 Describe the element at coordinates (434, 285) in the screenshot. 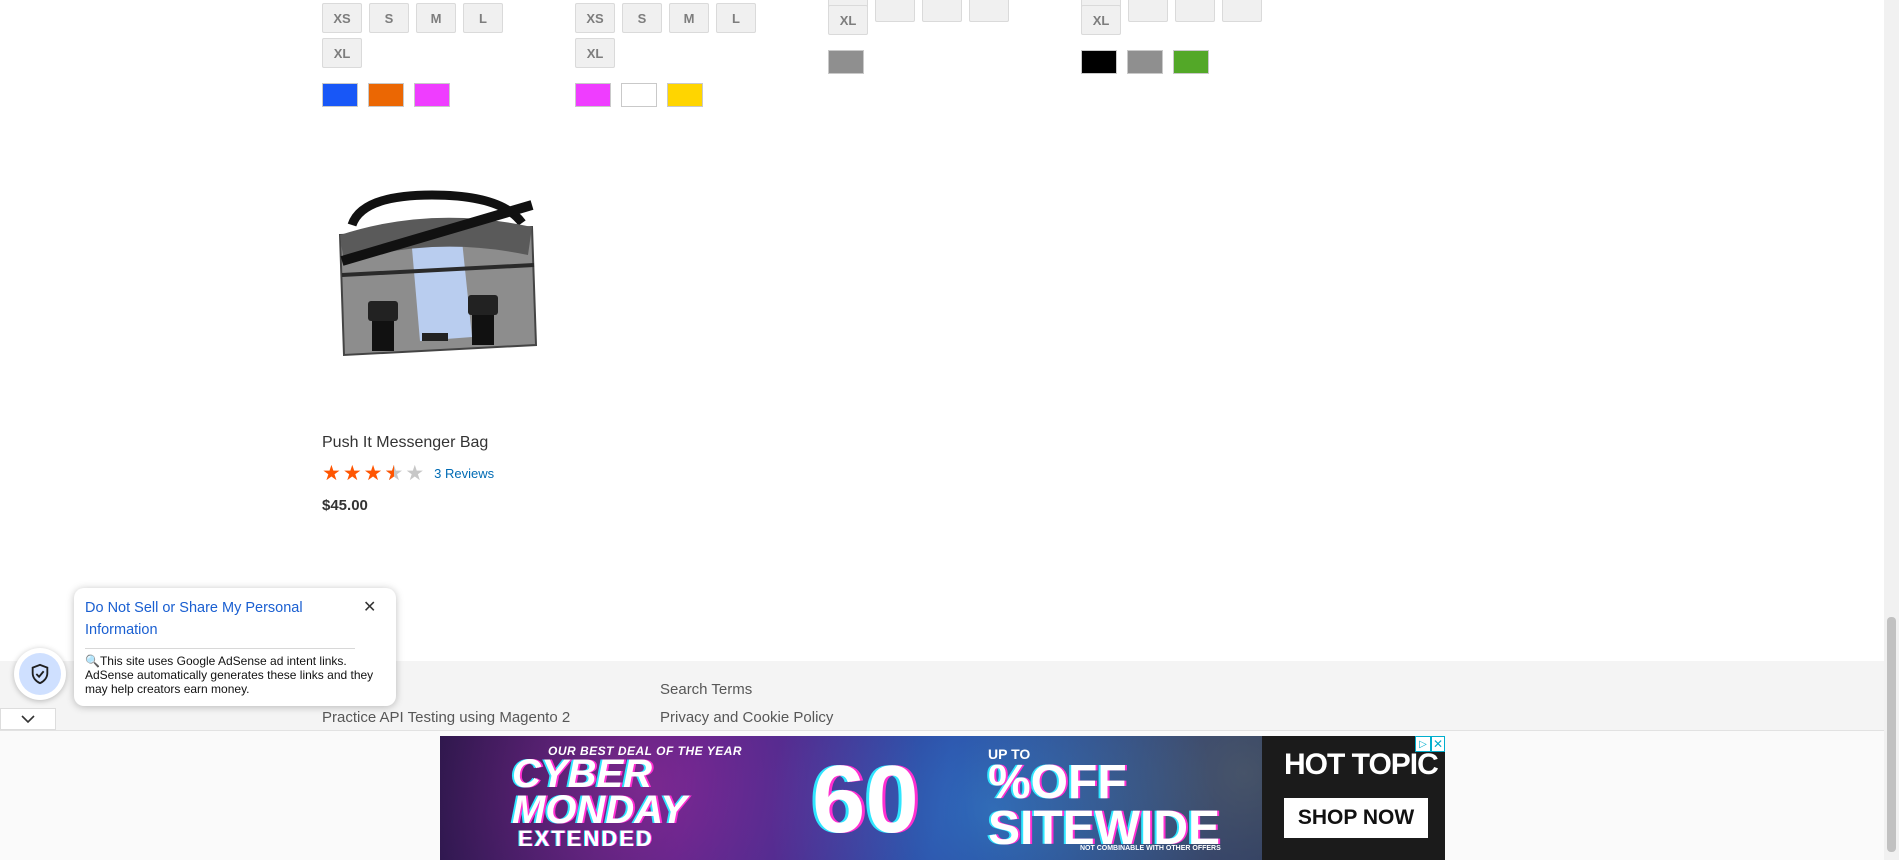

I see `product-image` at that location.